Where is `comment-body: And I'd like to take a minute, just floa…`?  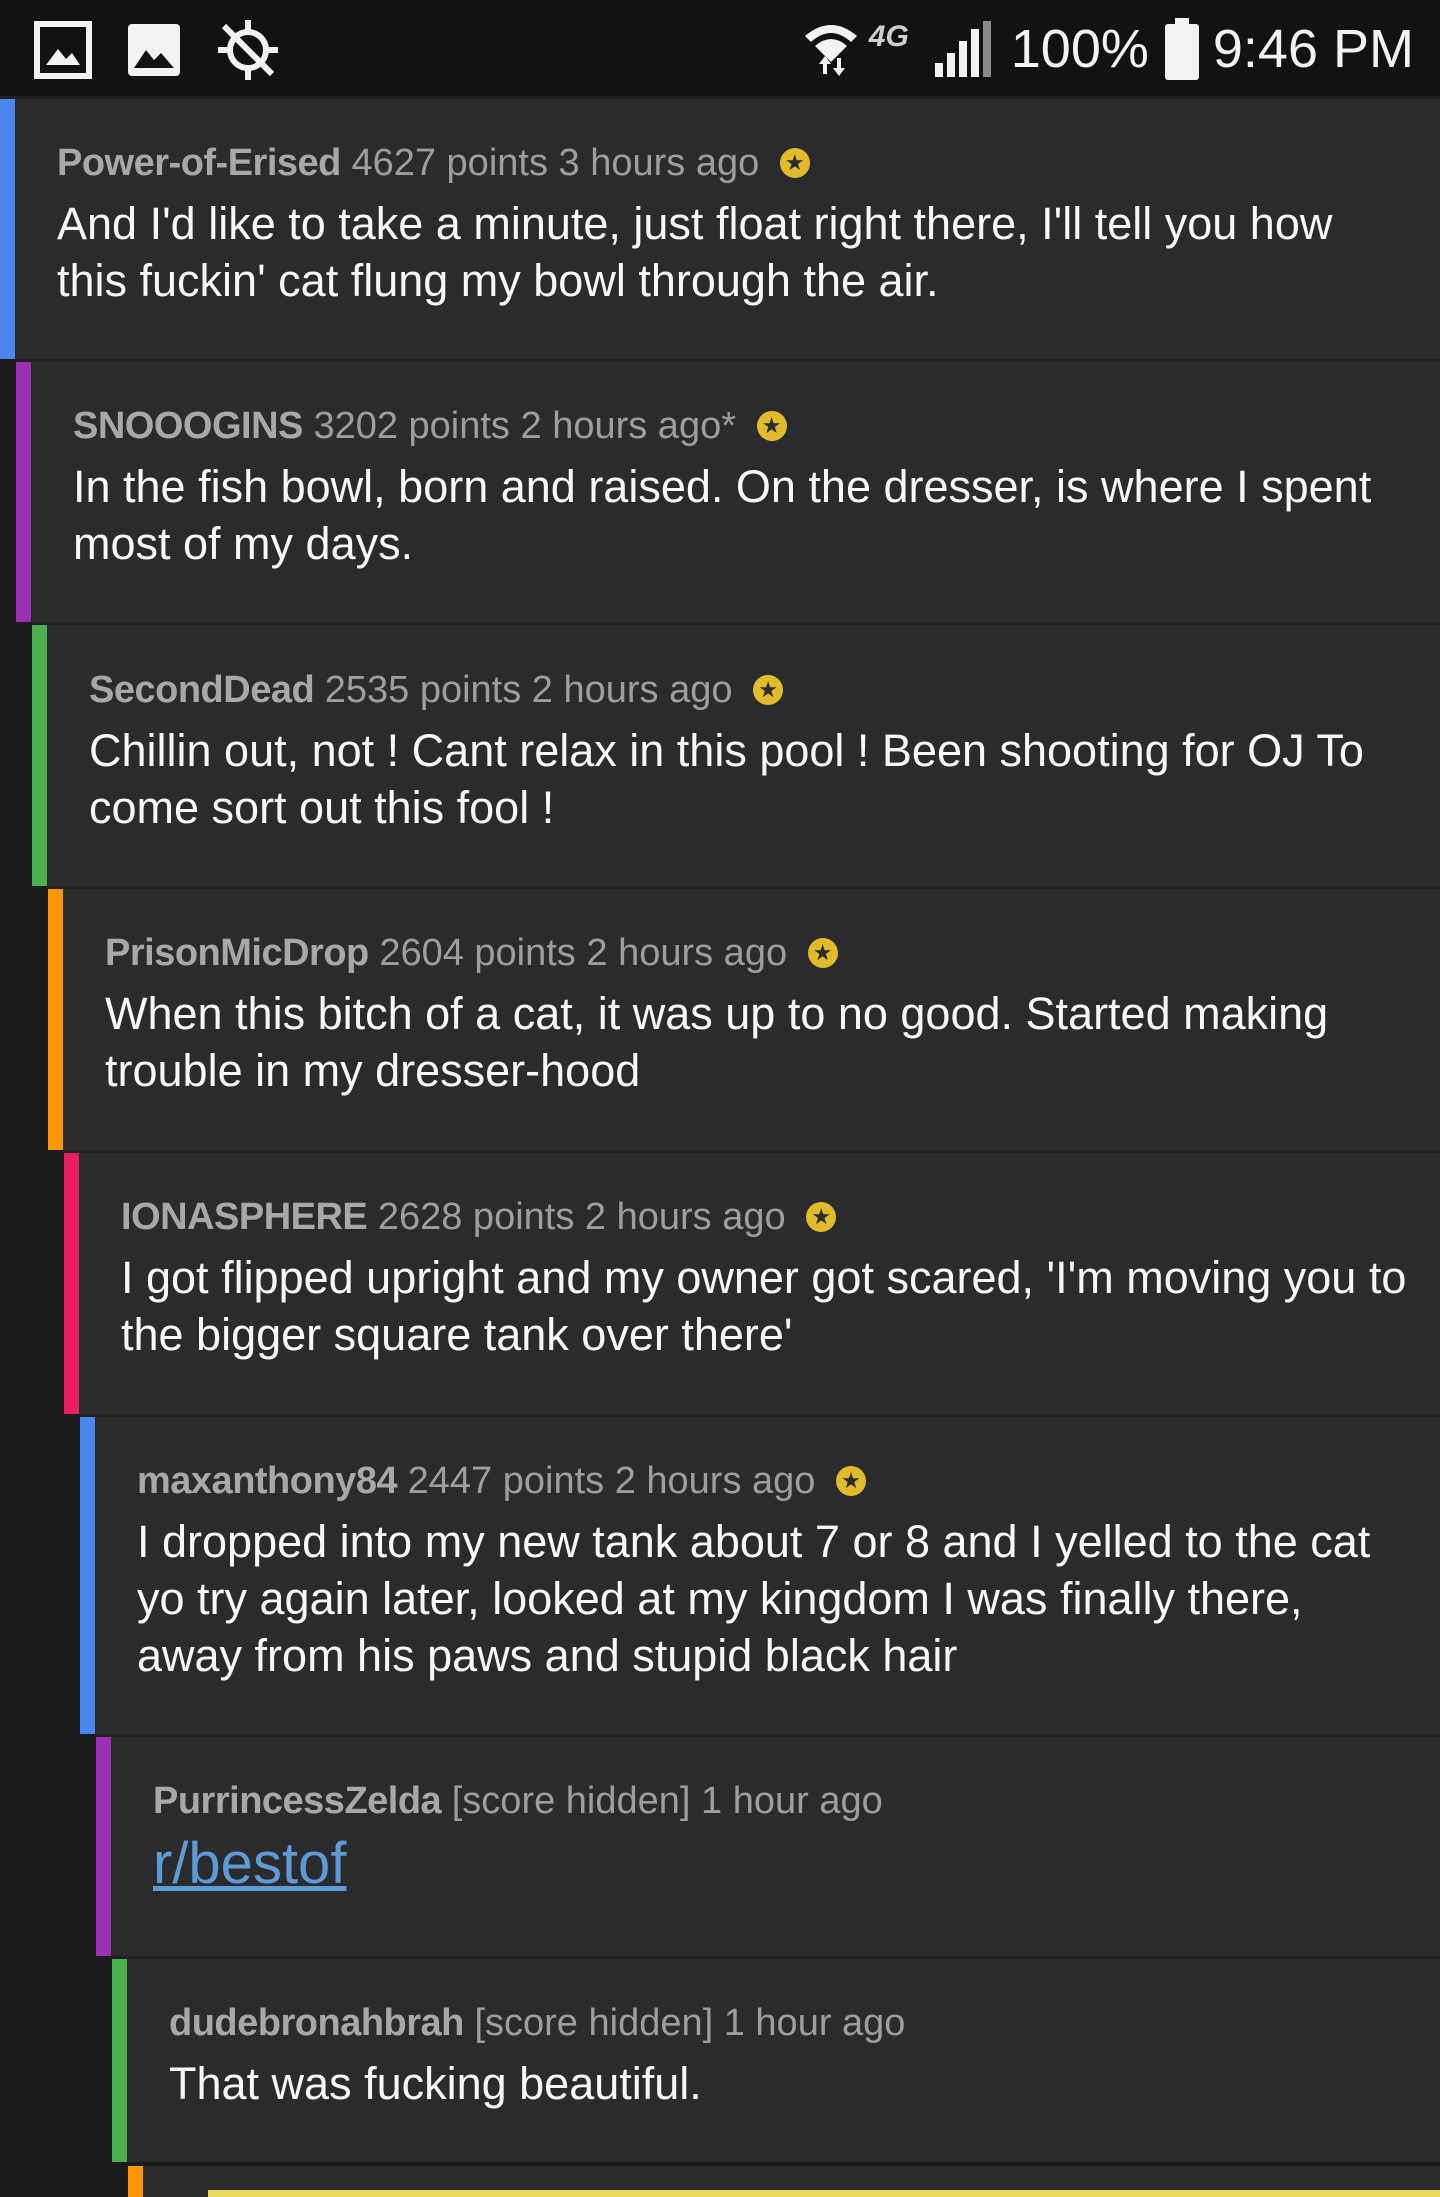
comment-body: And I'd like to take a minute, just floa… is located at coordinates (695, 252).